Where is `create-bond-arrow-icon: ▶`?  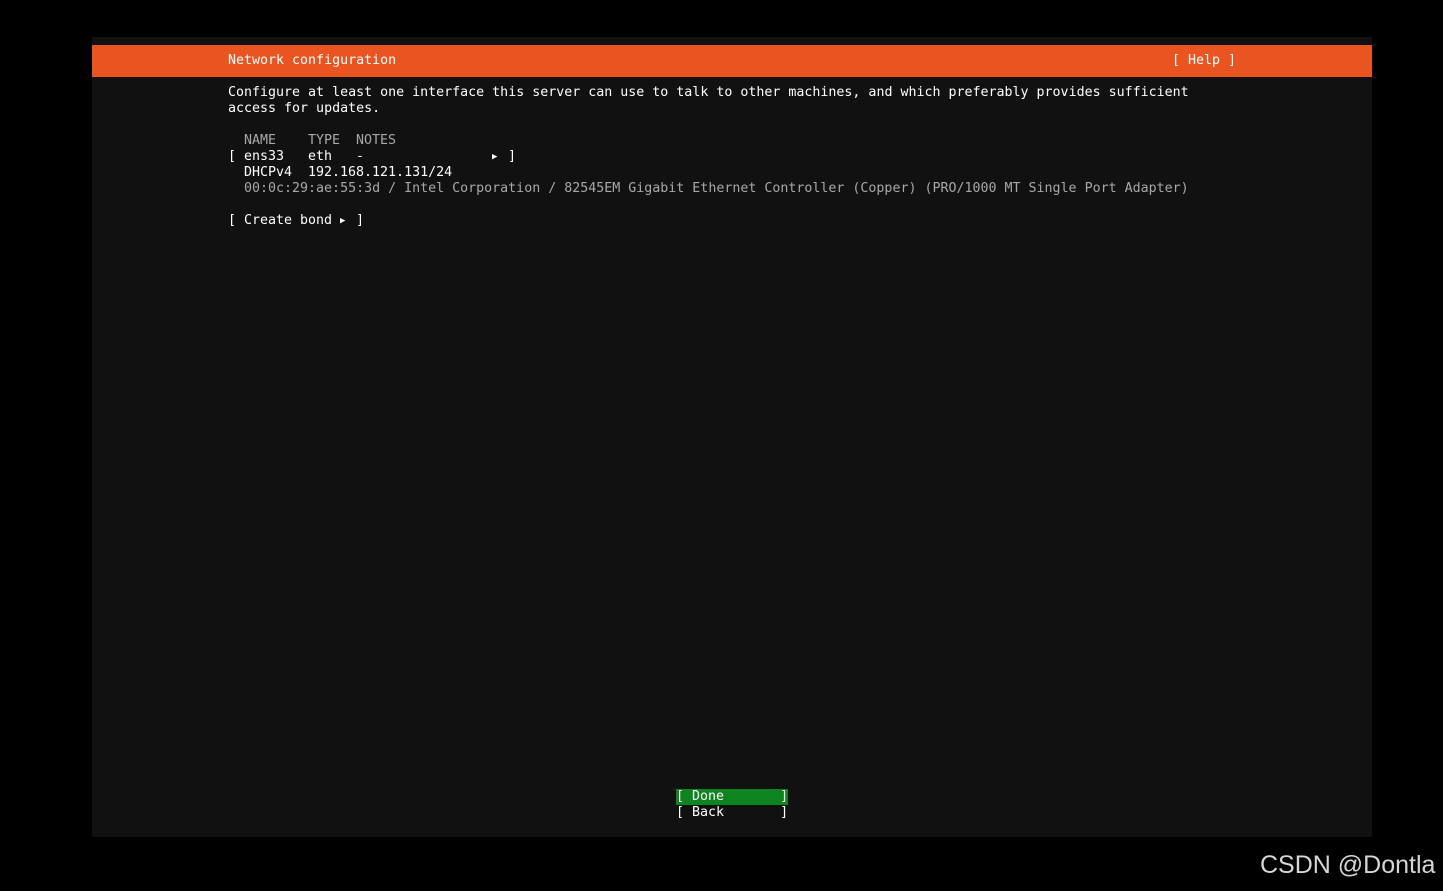 create-bond-arrow-icon: ▶ is located at coordinates (343, 221).